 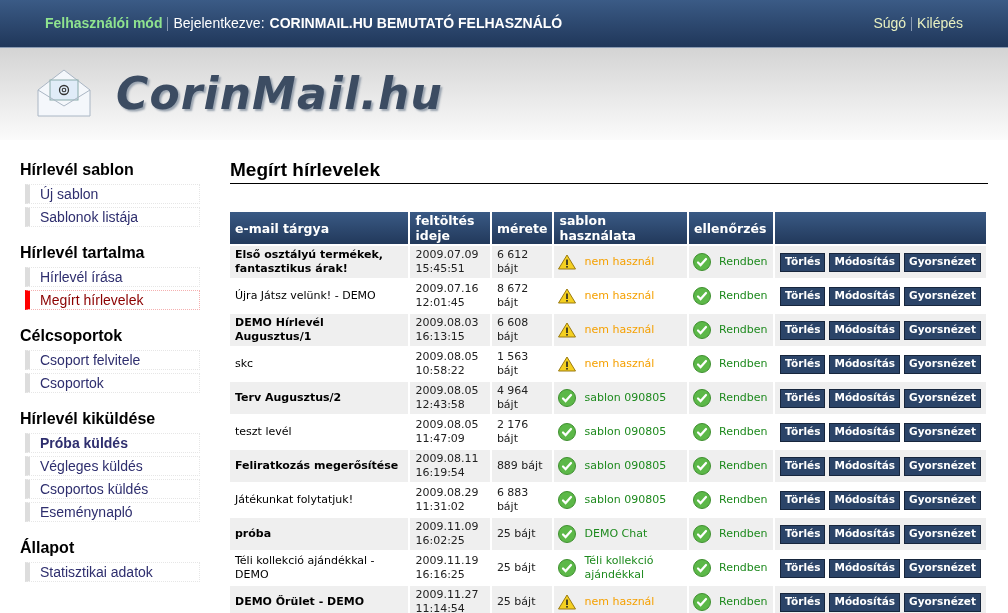 I want to click on page-title: Megírt hírlevelek, so click(x=609, y=171).